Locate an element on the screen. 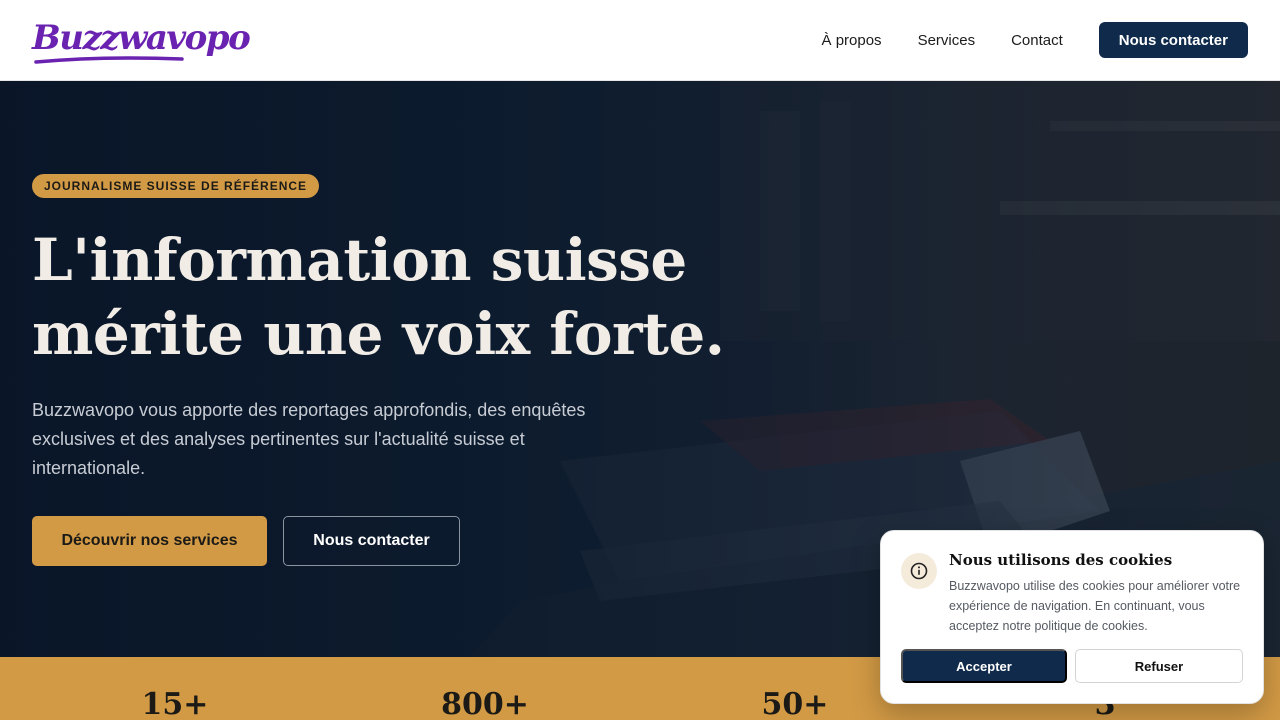 This screenshot has height=720, width=1280. brand-logo-text: Buzzwavopo is located at coordinates (141, 38).